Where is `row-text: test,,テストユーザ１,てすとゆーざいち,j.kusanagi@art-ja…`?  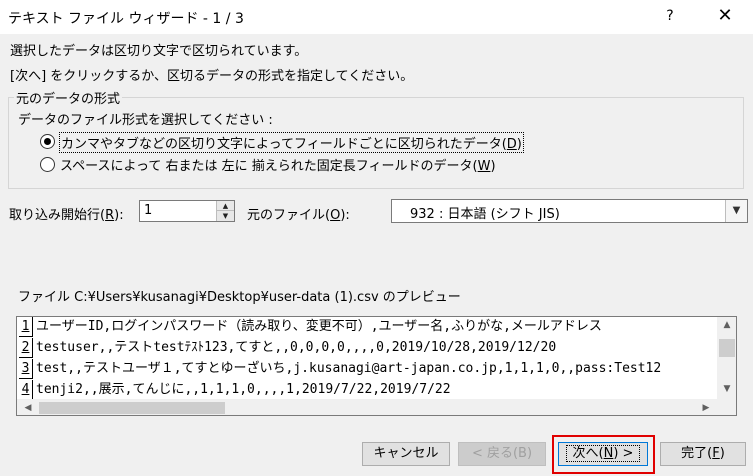
row-text: test,,テストユーザ１,てすとゆーざいち,j.kusanagi@art-ja… is located at coordinates (349, 368).